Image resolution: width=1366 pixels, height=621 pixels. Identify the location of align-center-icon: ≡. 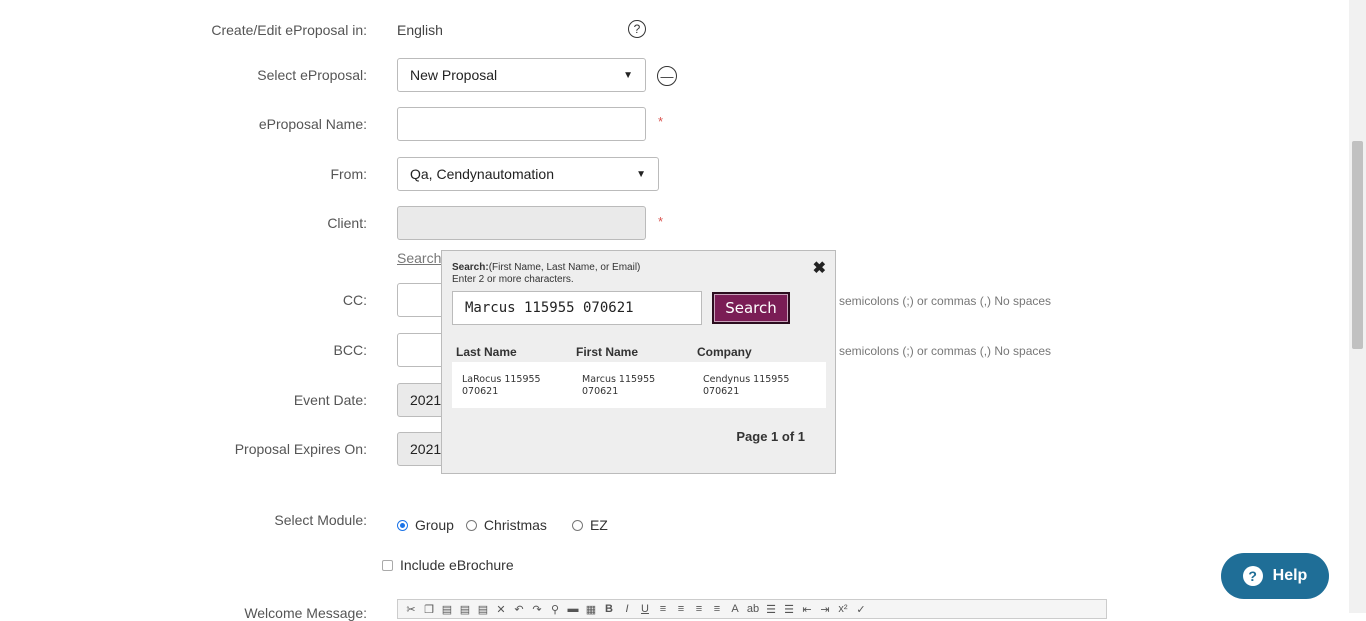
(681, 609).